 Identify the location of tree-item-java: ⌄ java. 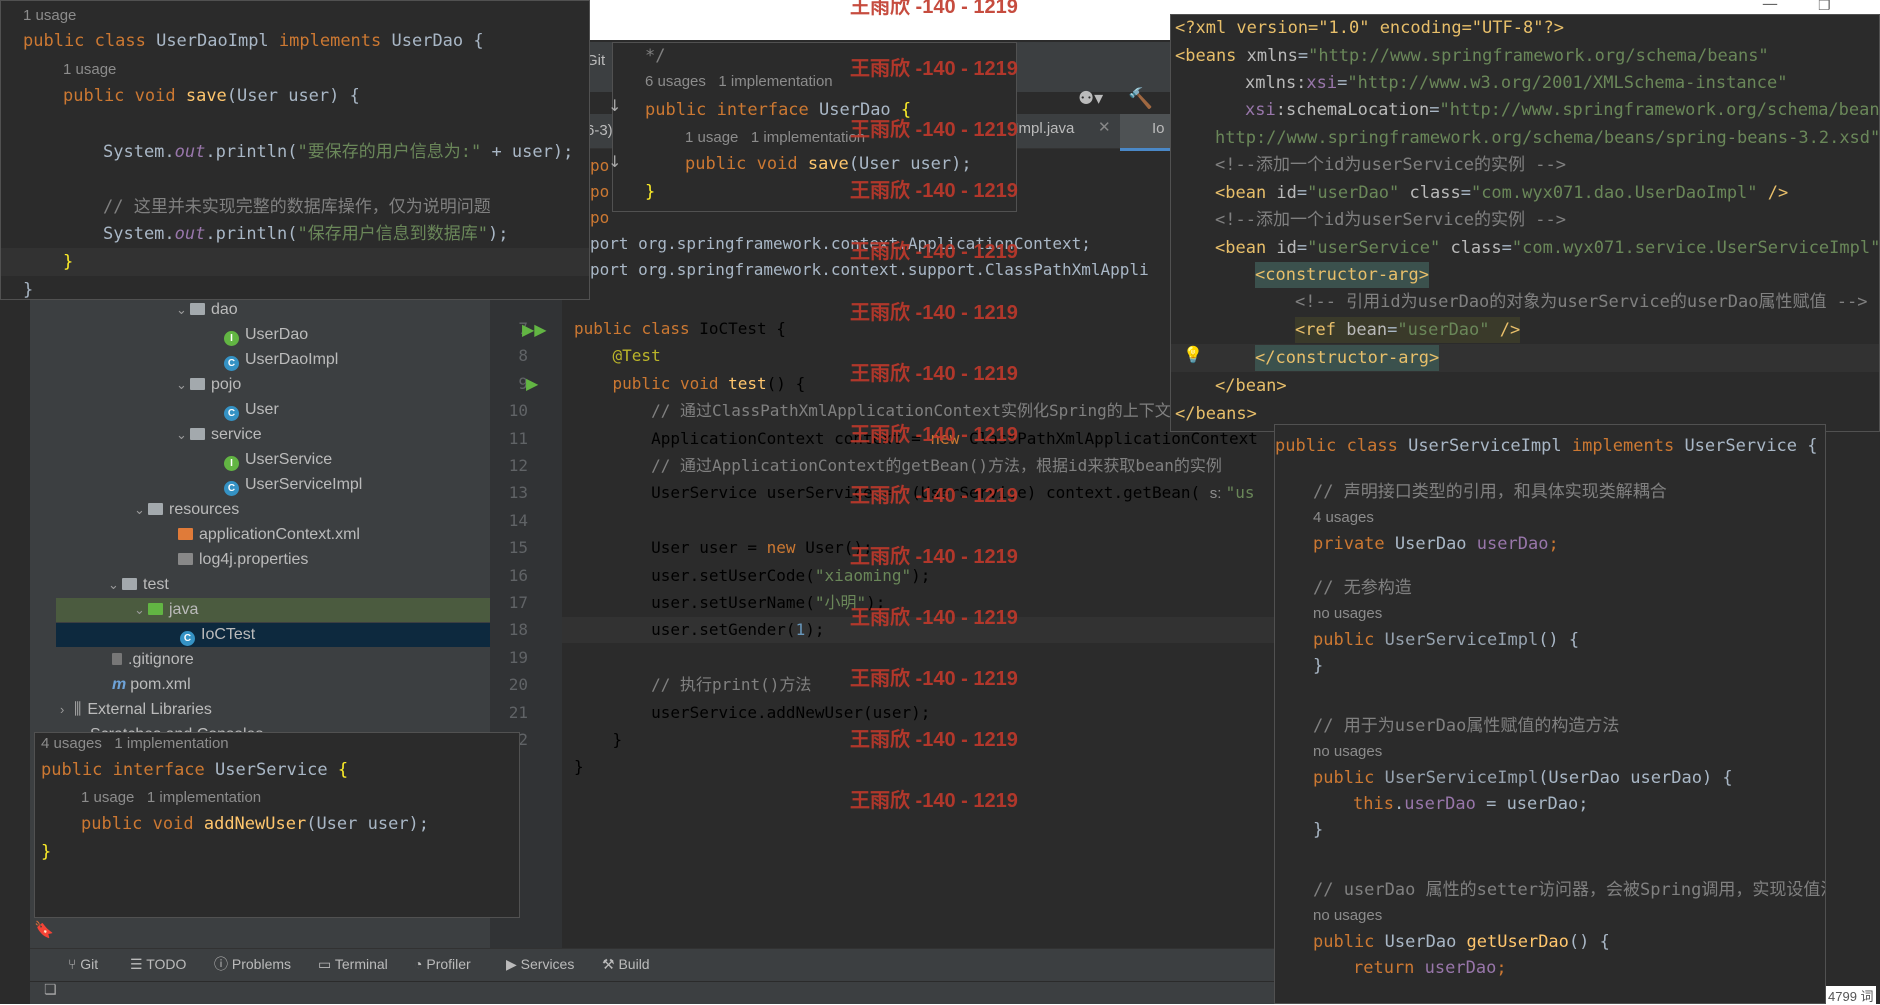
(166, 610).